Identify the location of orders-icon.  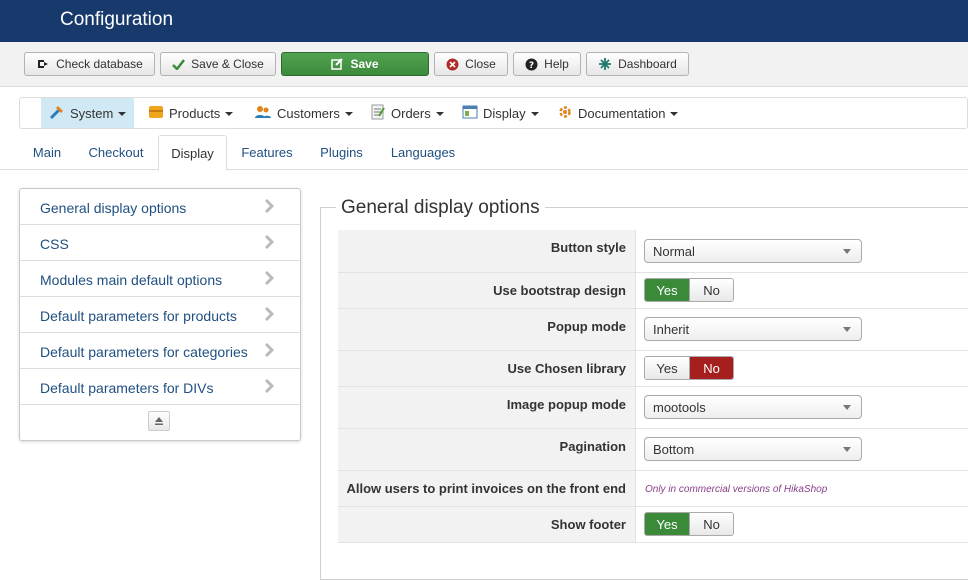
(378, 113).